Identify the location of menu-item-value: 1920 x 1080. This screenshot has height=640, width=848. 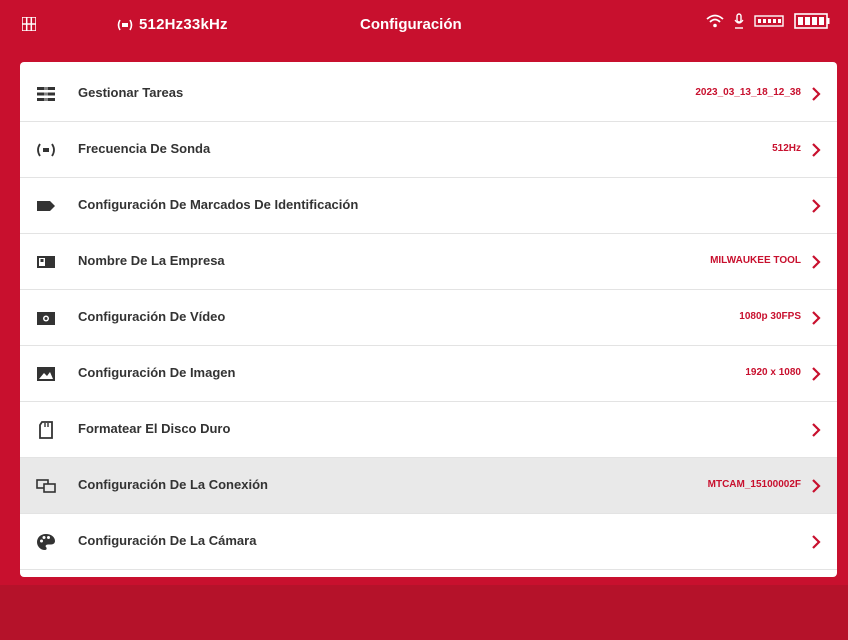
(773, 372).